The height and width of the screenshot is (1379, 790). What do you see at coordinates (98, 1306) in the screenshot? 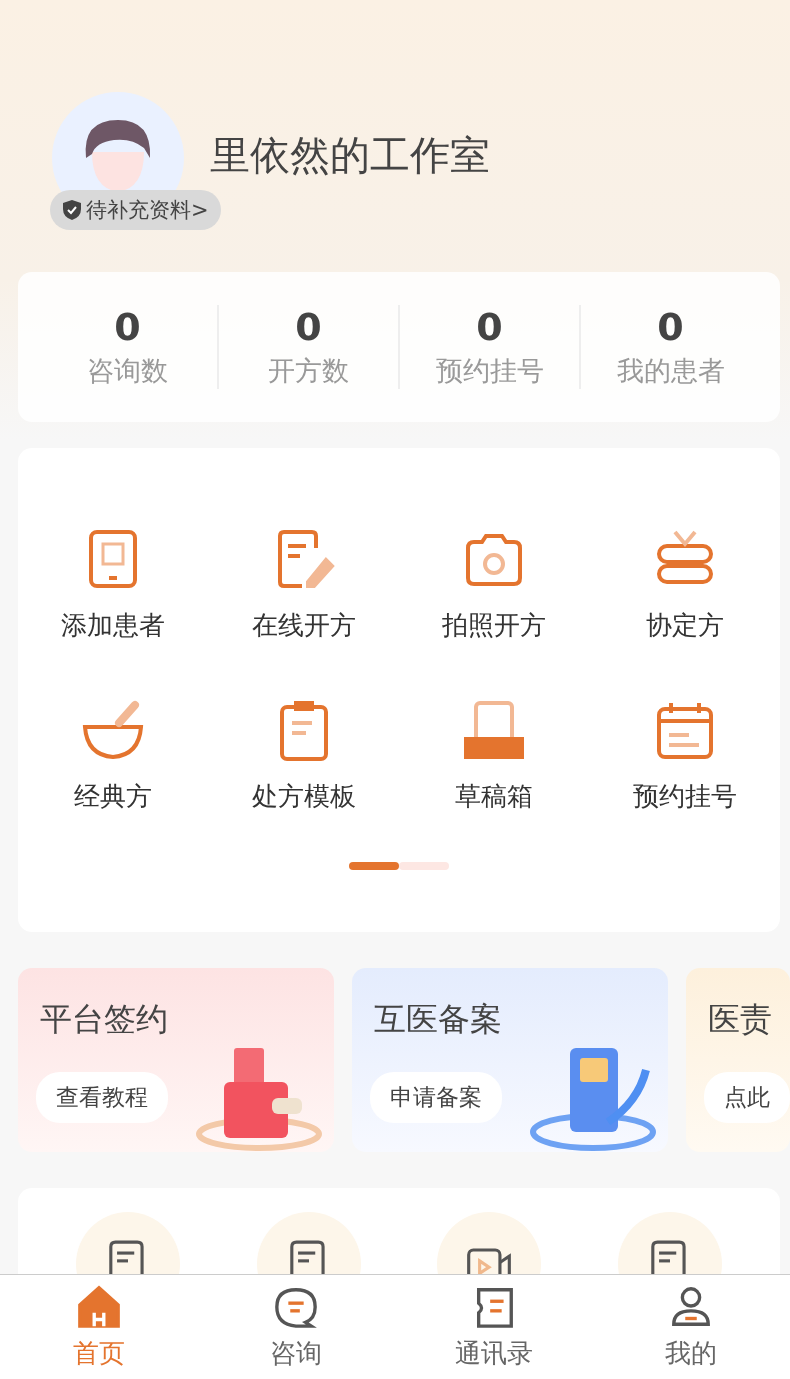
I see `home-icon` at bounding box center [98, 1306].